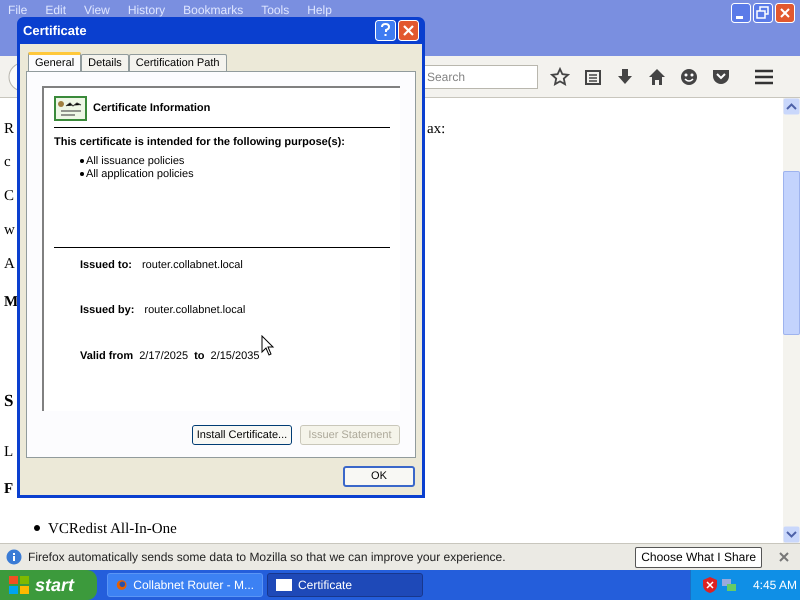  Describe the element at coordinates (791, 252) in the screenshot. I see `scroll-thumb` at that location.